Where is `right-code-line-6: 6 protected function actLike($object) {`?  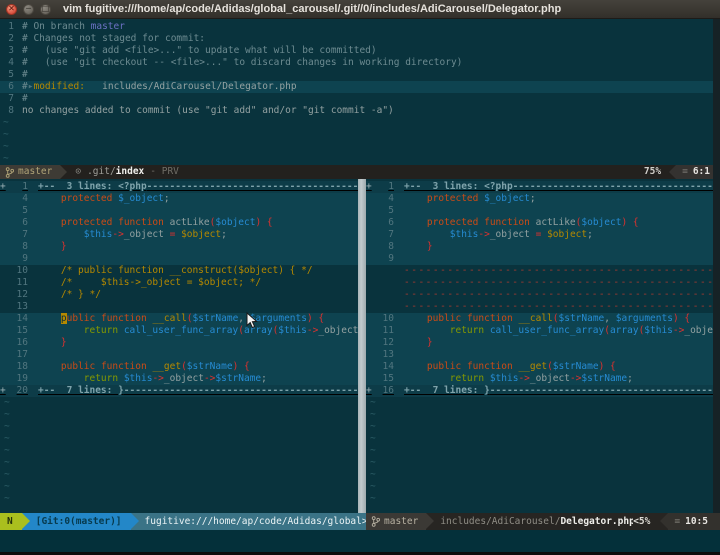 right-code-line-6: 6 protected function actLike($object) { is located at coordinates (539, 223).